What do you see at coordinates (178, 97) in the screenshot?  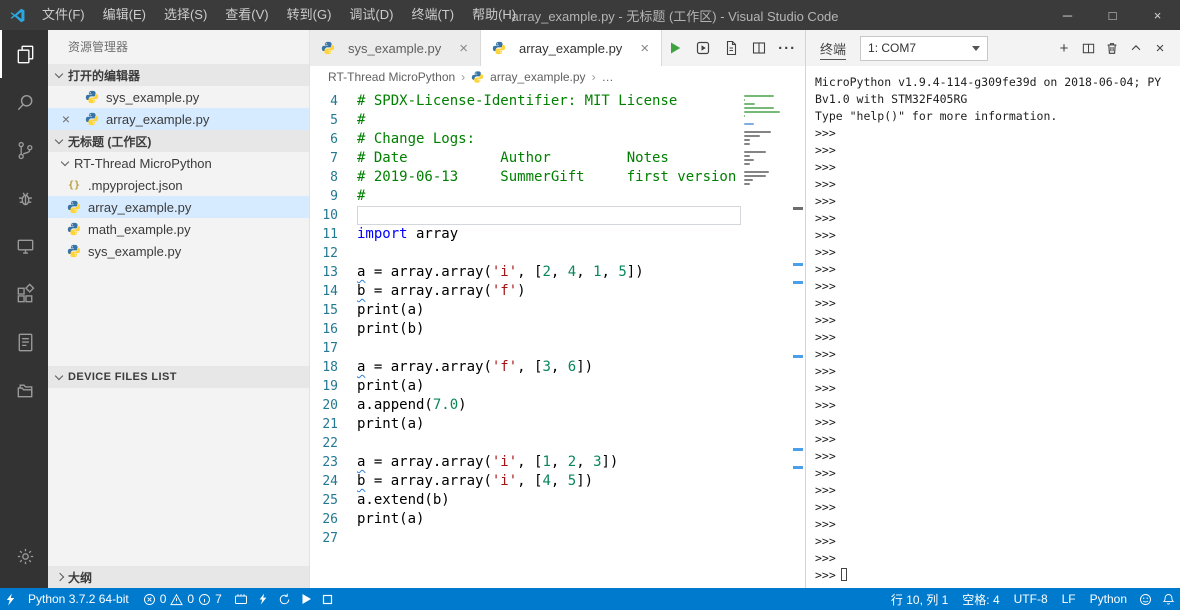 I see `open-editor-item: ×sys_example.py` at bounding box center [178, 97].